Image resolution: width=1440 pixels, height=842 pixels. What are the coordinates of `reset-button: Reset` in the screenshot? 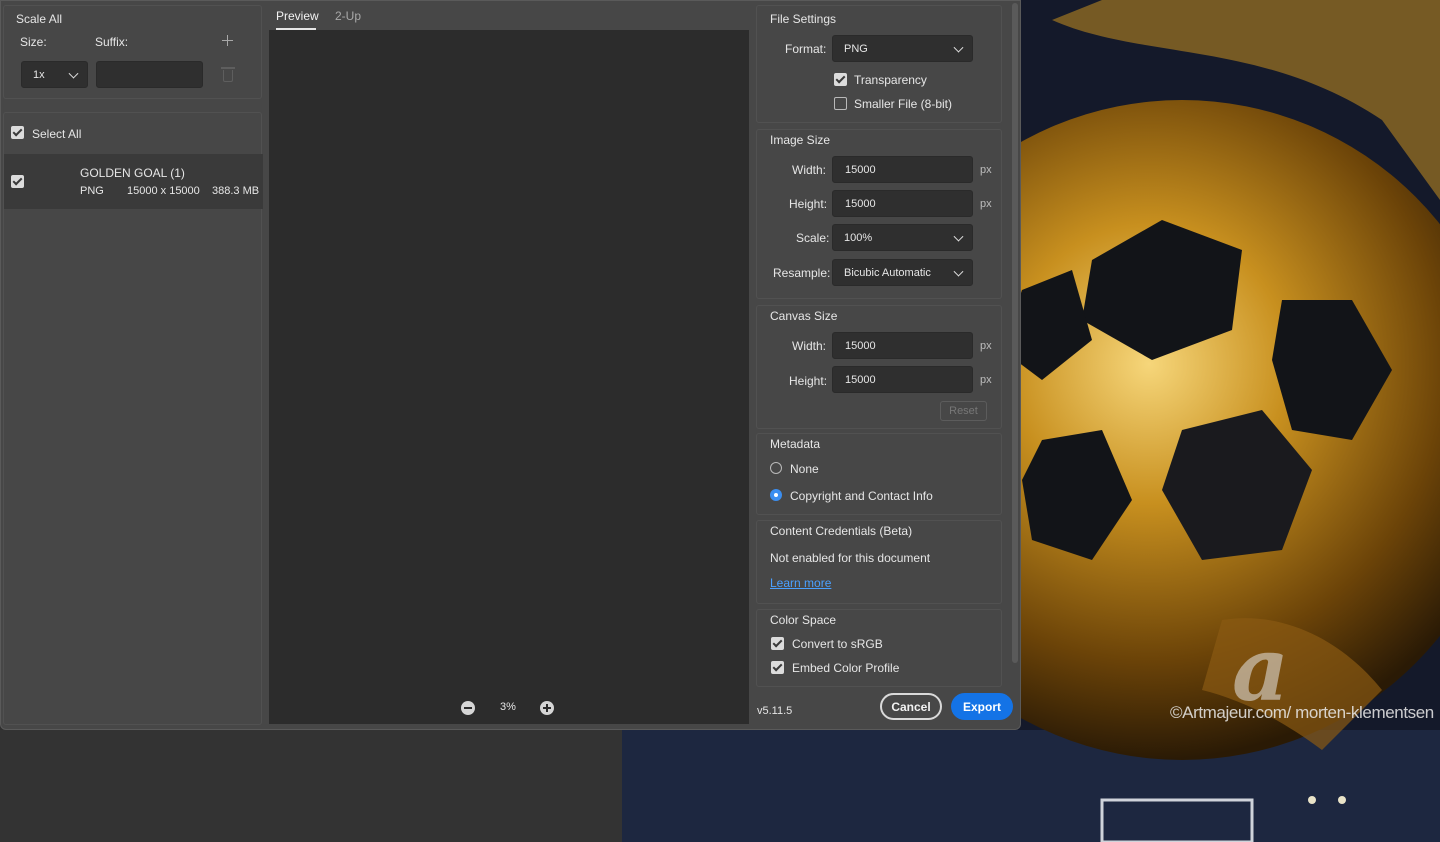 It's located at (963, 411).